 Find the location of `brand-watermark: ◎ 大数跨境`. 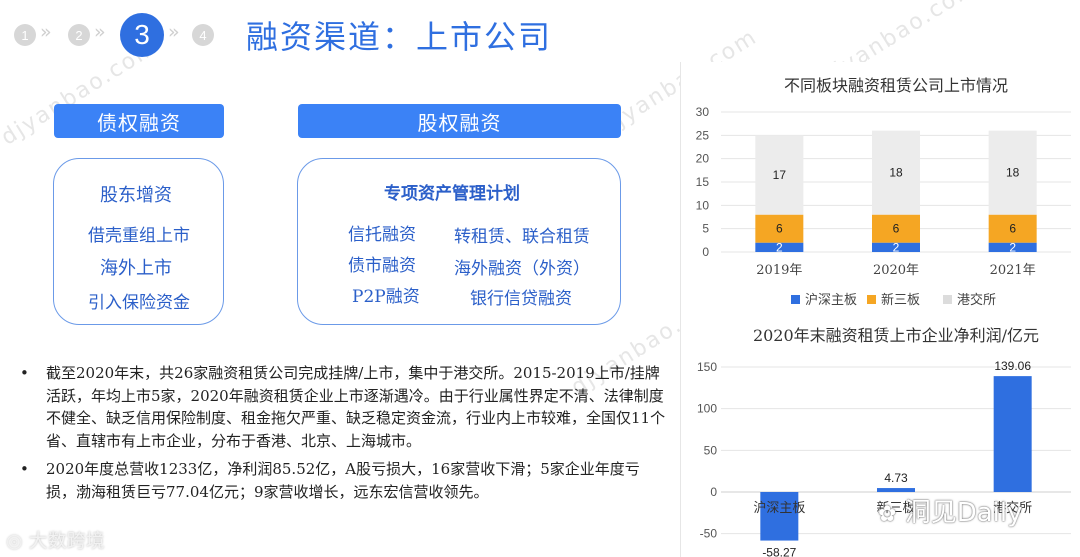

brand-watermark: ◎ 大数跨境 is located at coordinates (55, 539).